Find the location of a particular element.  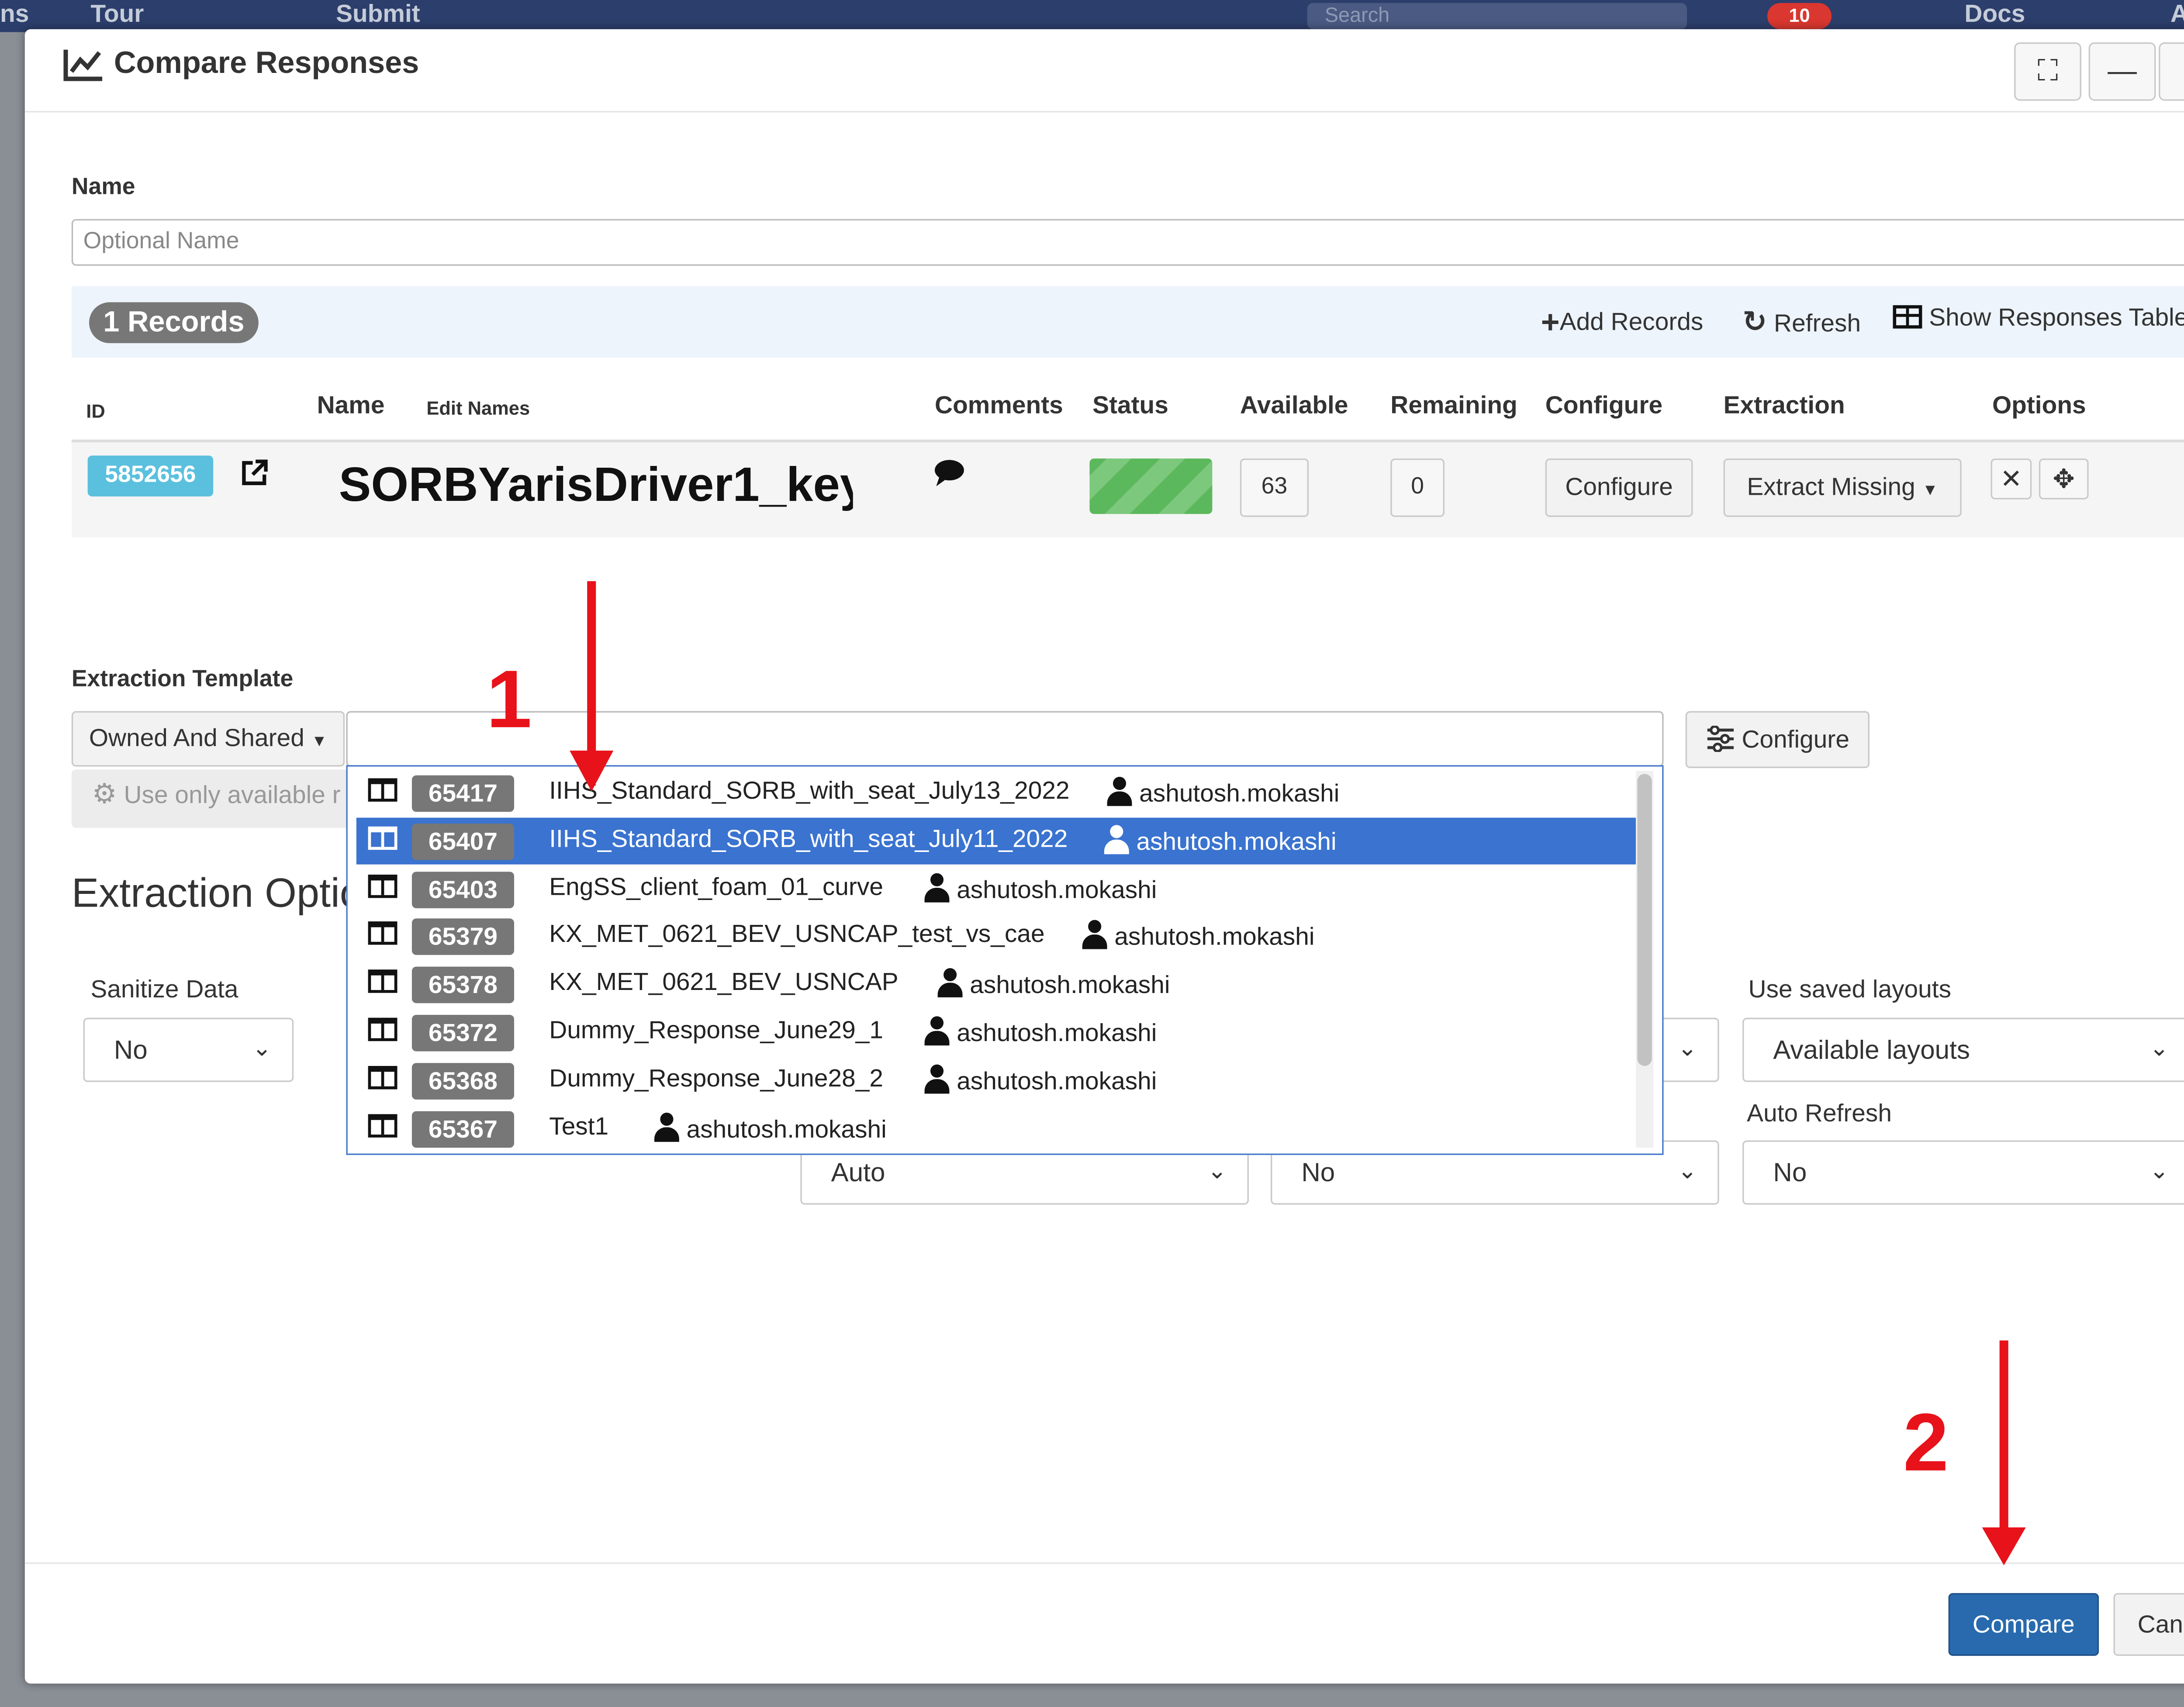

compare-button: Compare is located at coordinates (2024, 1624).